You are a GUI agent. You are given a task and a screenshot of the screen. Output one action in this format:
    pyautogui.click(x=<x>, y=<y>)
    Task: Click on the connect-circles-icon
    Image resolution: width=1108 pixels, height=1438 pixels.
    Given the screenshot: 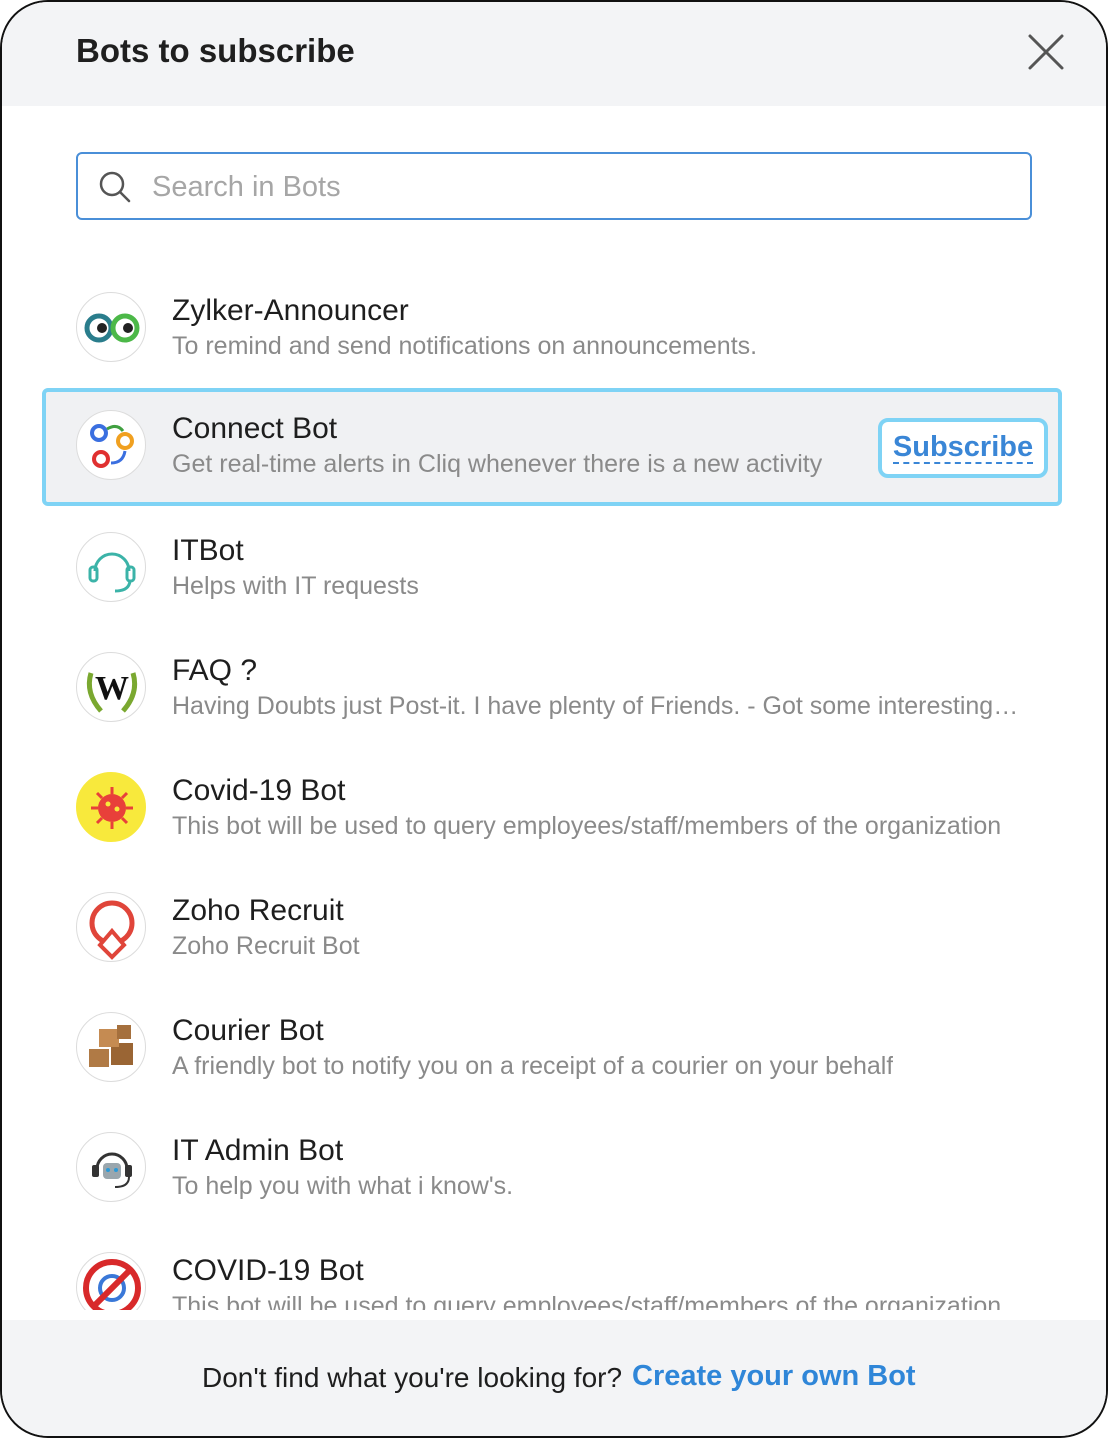 What is the action you would take?
    pyautogui.click(x=111, y=445)
    